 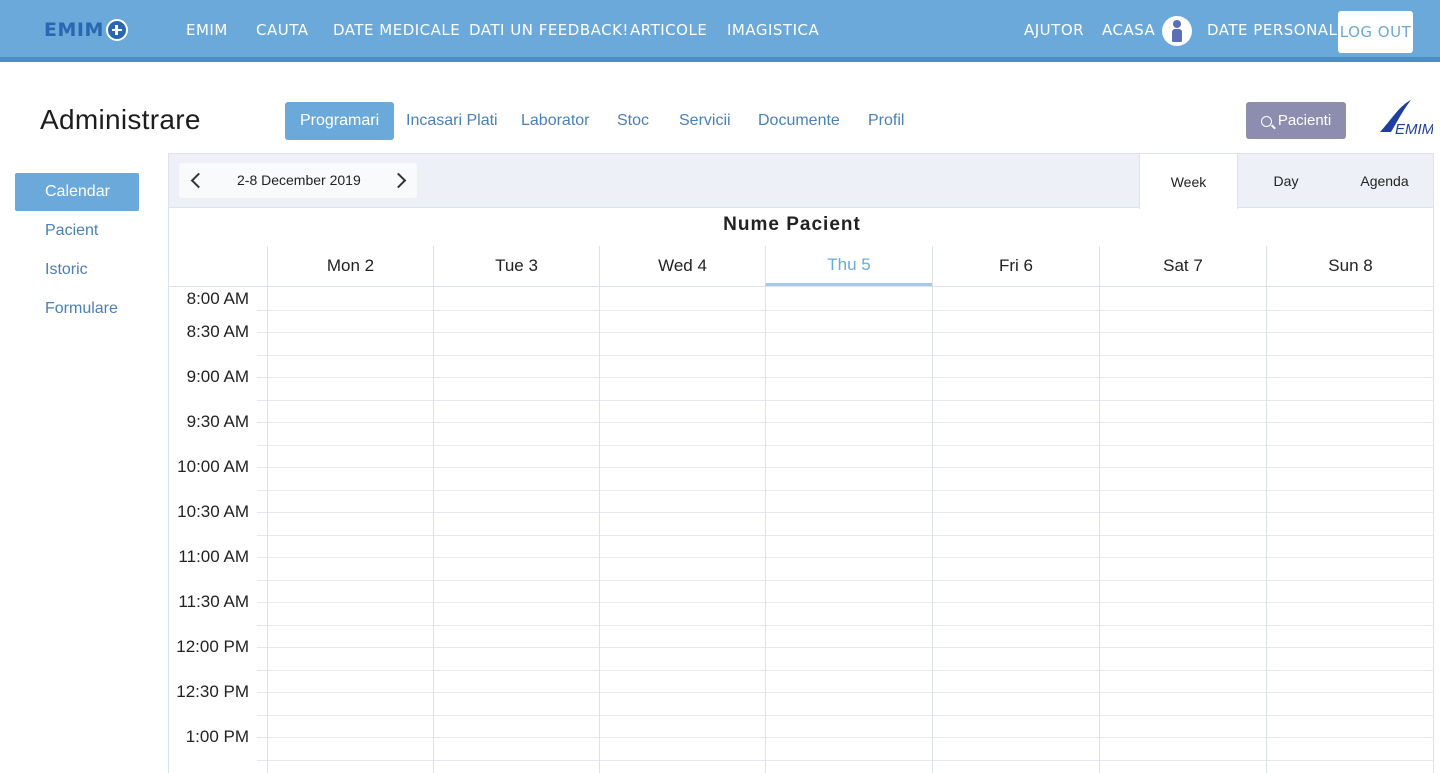 I want to click on user-avatar-icon, so click(x=1177, y=31).